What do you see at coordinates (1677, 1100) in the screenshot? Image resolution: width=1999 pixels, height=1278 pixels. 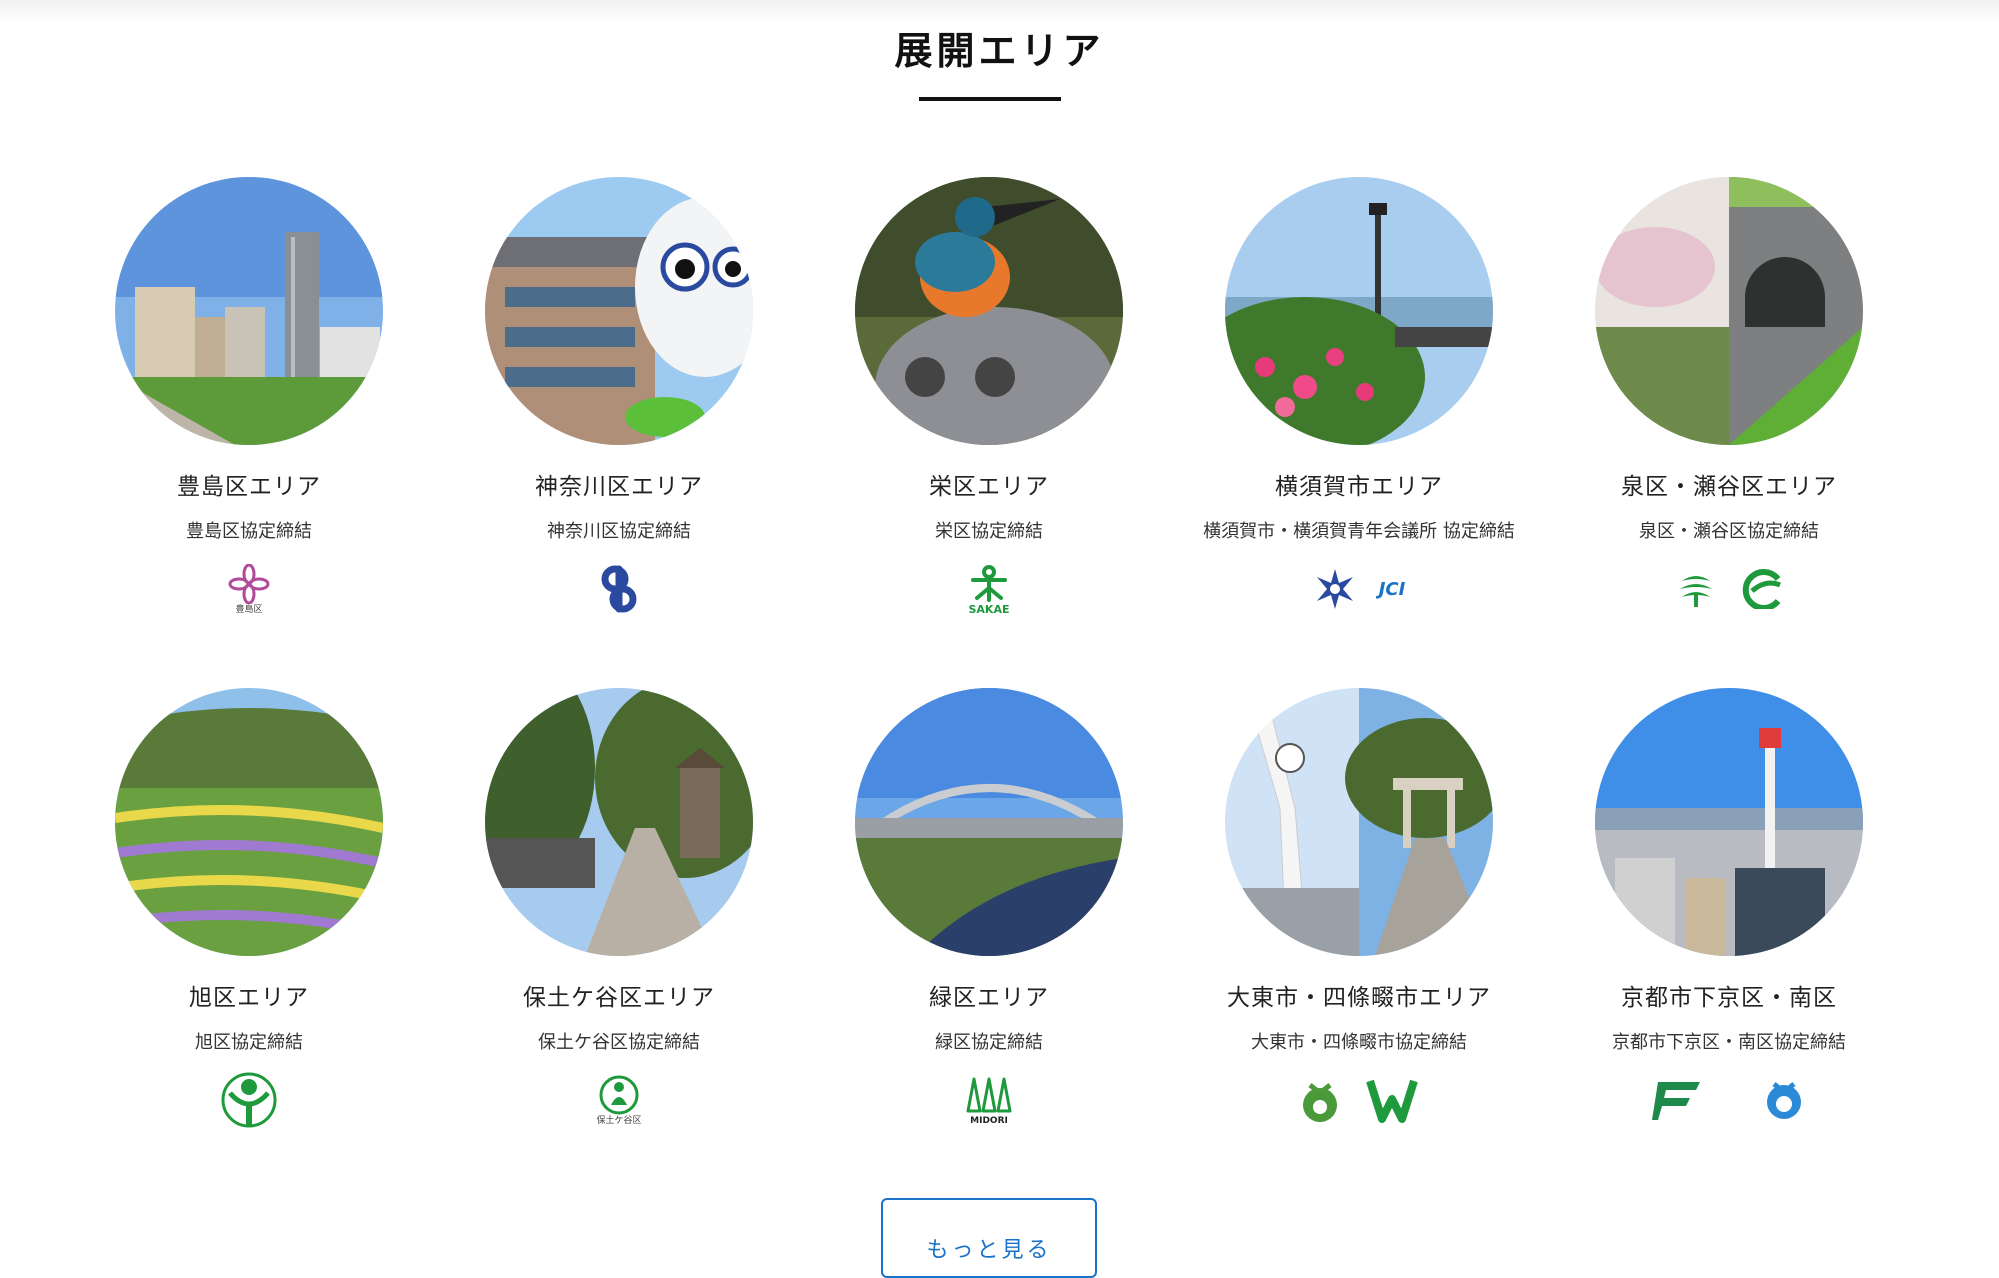 I see `shimogyo-logo-icon` at bounding box center [1677, 1100].